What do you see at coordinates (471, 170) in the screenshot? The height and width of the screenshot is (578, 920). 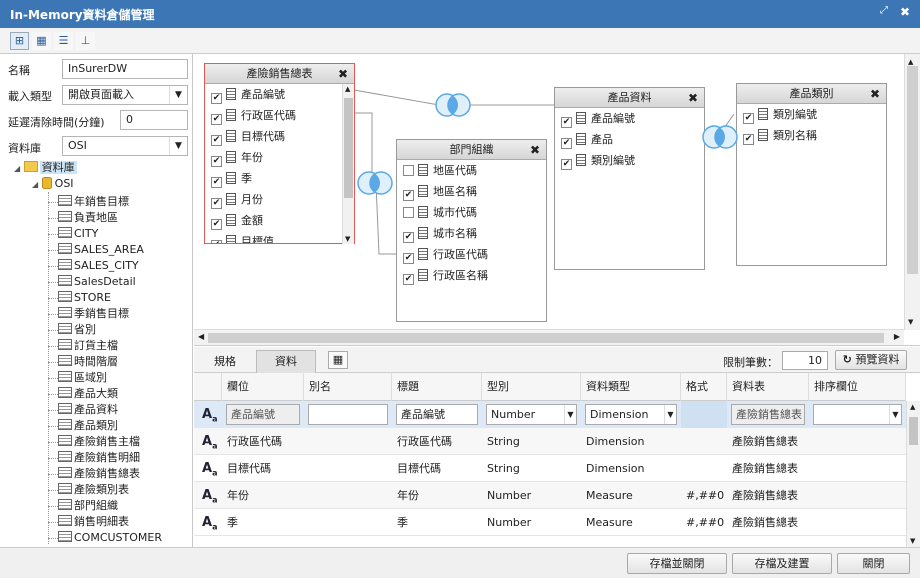 I see `field-row: 地區代碼` at bounding box center [471, 170].